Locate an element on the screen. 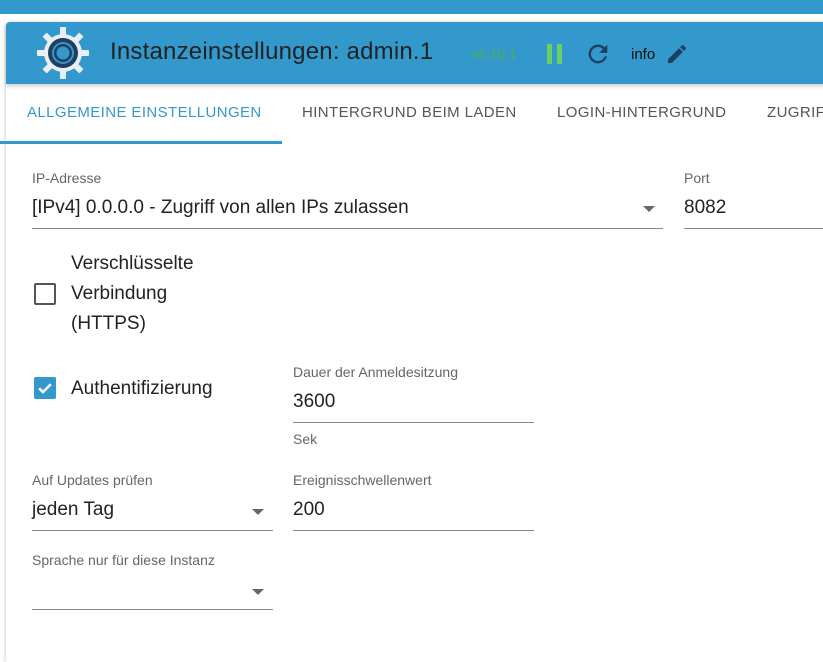 Image resolution: width=823 pixels, height=662 pixels. iobroker-gear-logo-icon is located at coordinates (63, 53).